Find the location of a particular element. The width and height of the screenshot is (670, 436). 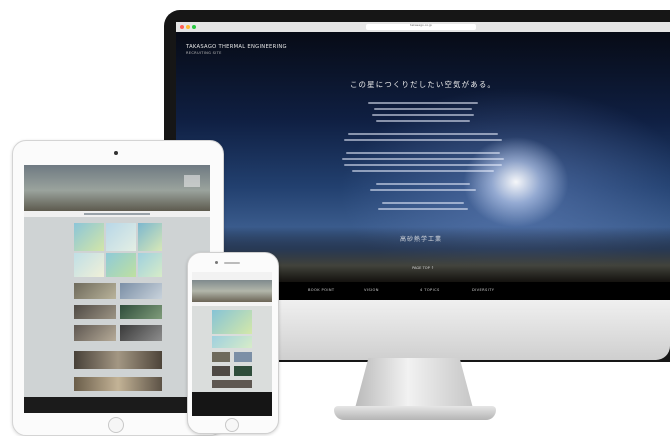

iphone-speaker is located at coordinates (232, 263).